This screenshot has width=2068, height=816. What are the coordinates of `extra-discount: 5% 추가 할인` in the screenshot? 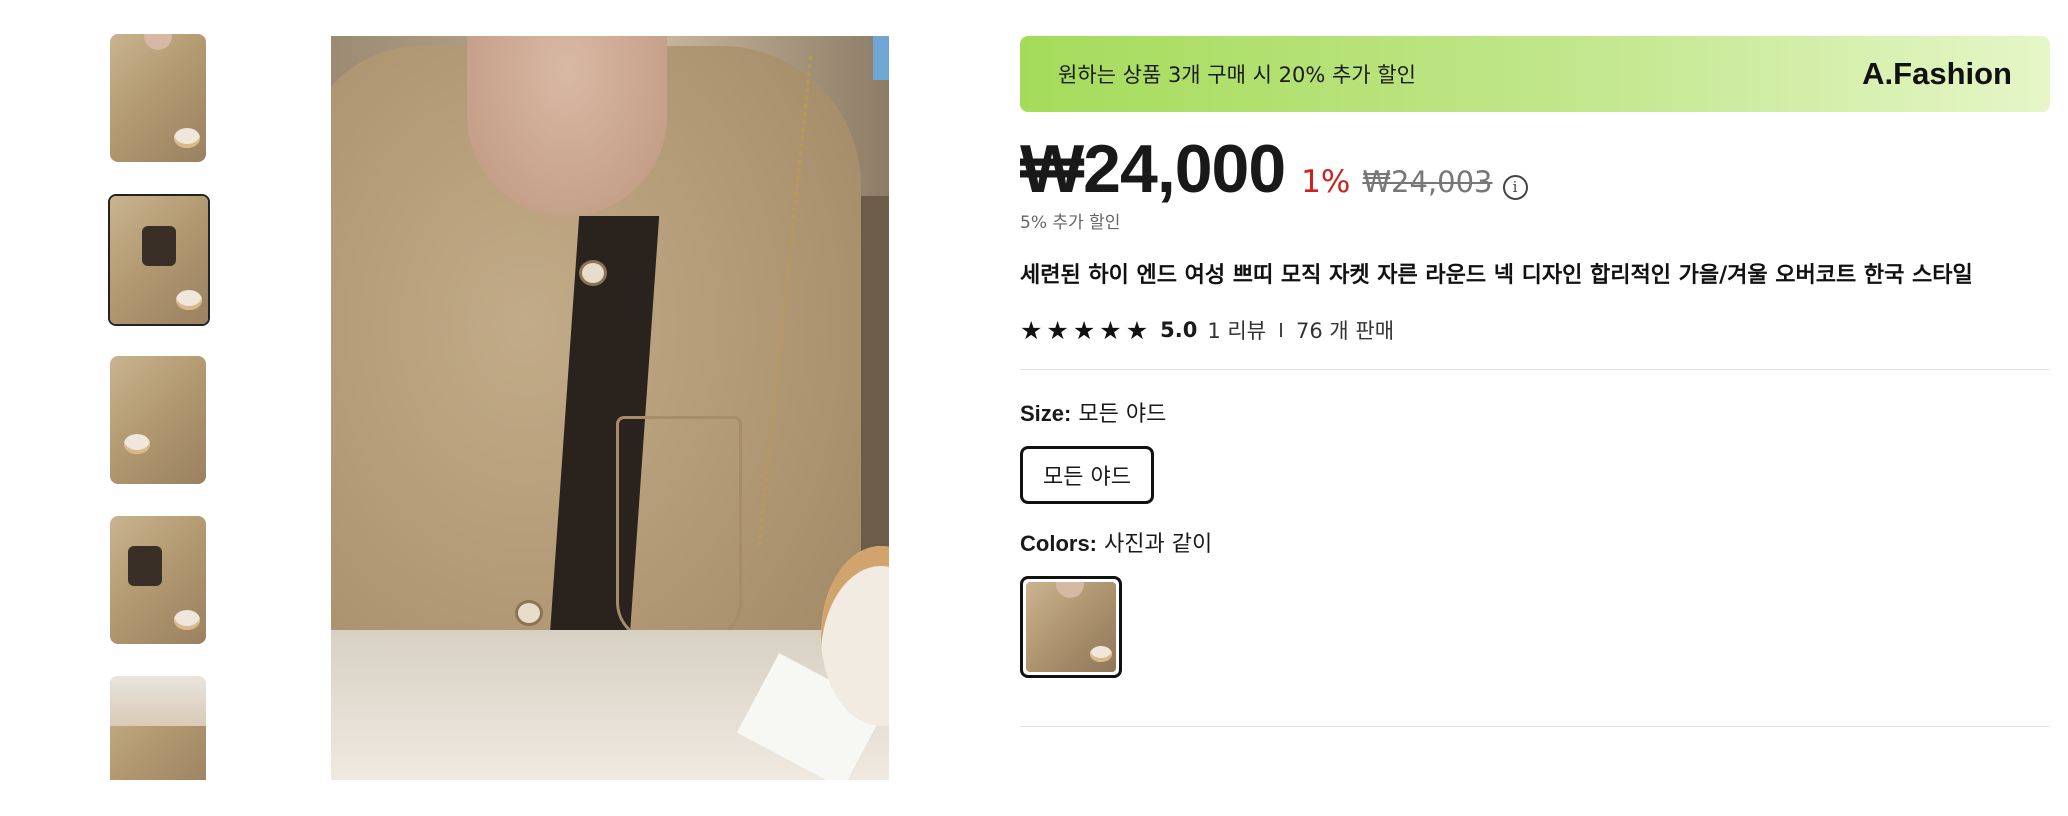 It's located at (1070, 223).